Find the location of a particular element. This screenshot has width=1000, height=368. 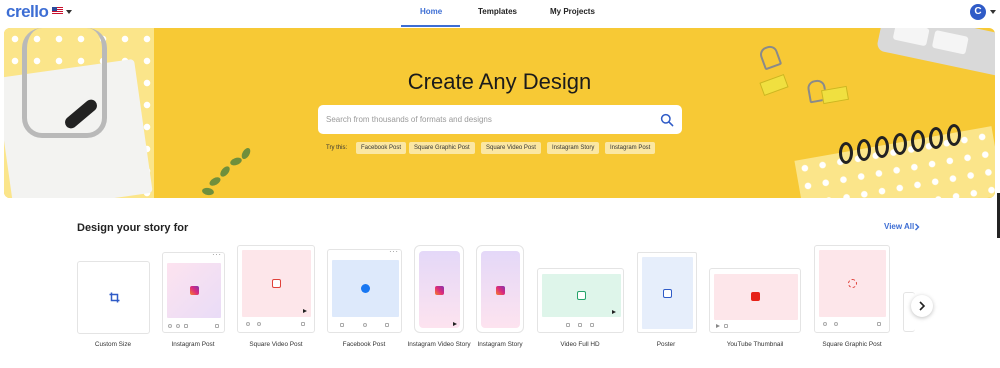

template-card-video-full-hd is located at coordinates (580, 300).